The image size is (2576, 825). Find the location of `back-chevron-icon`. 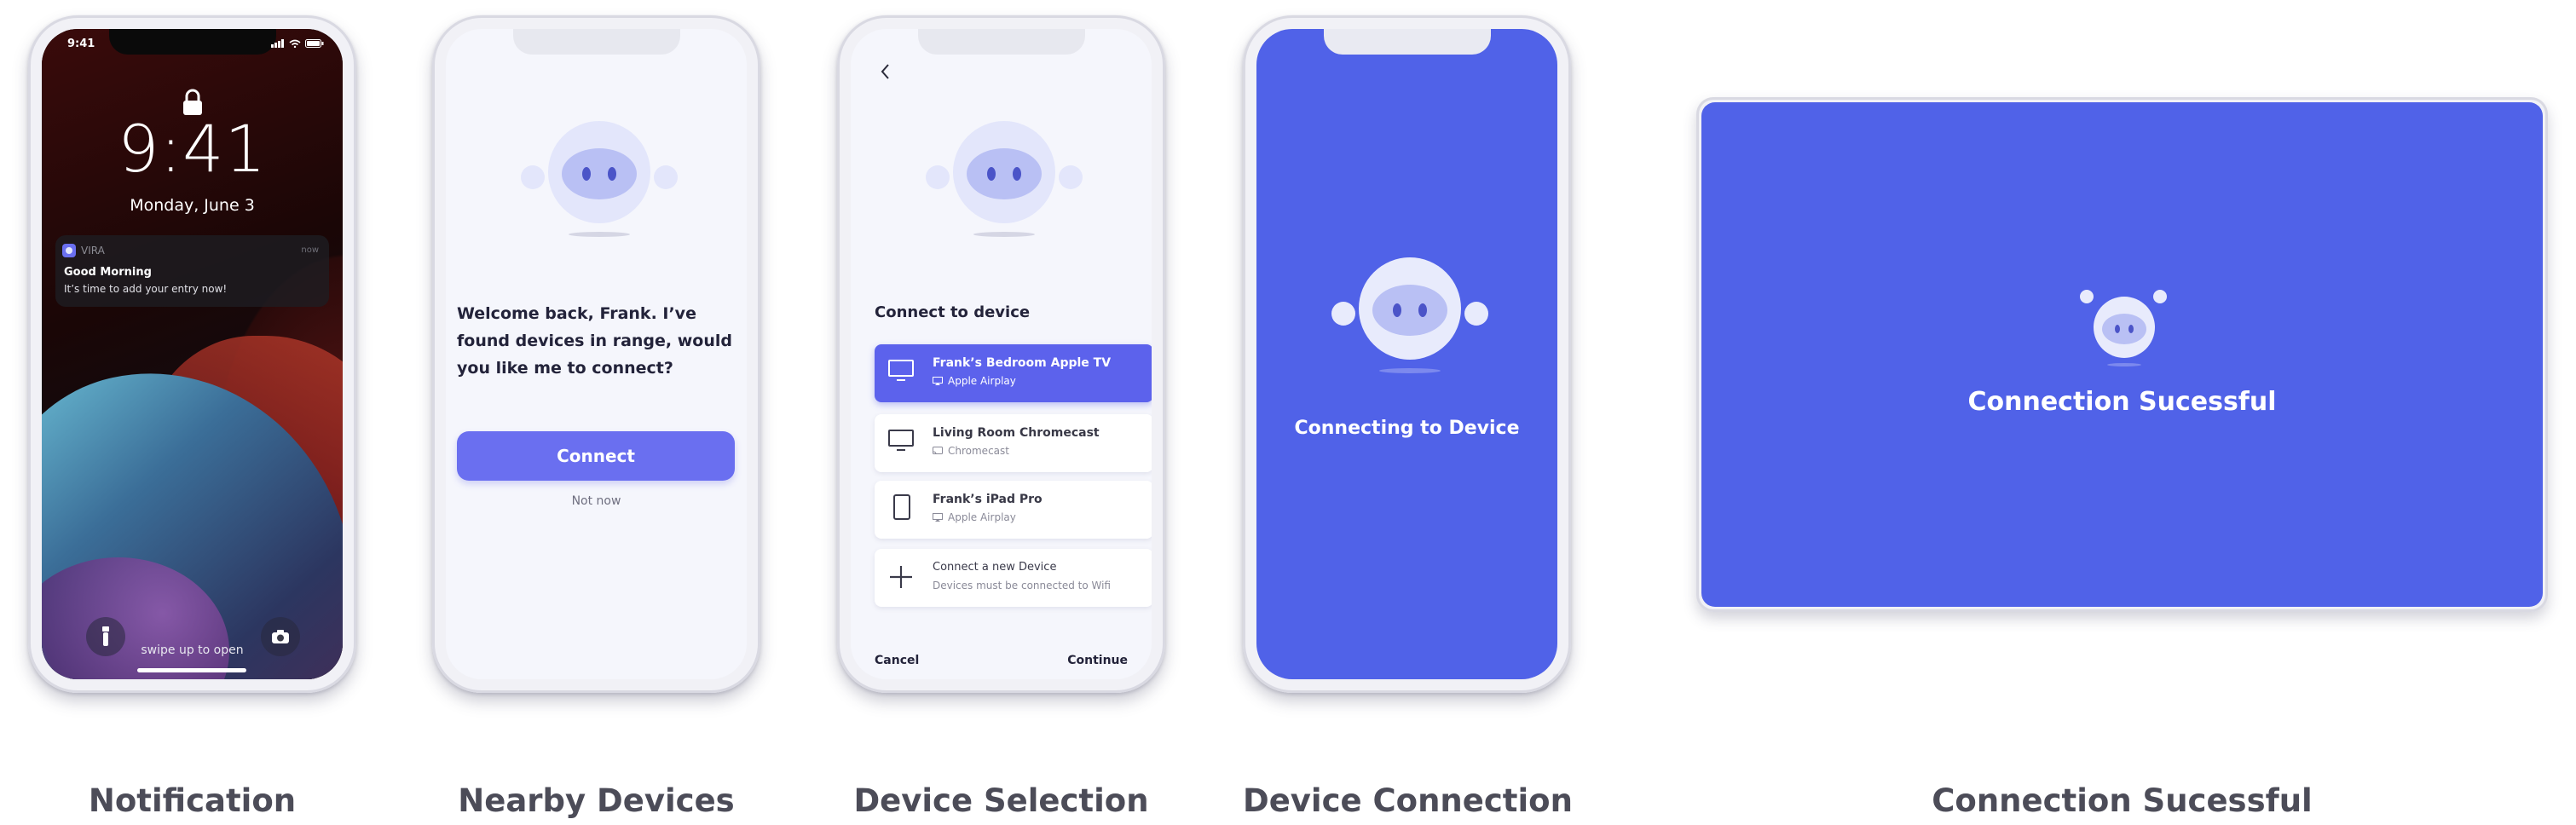

back-chevron-icon is located at coordinates (886, 71).